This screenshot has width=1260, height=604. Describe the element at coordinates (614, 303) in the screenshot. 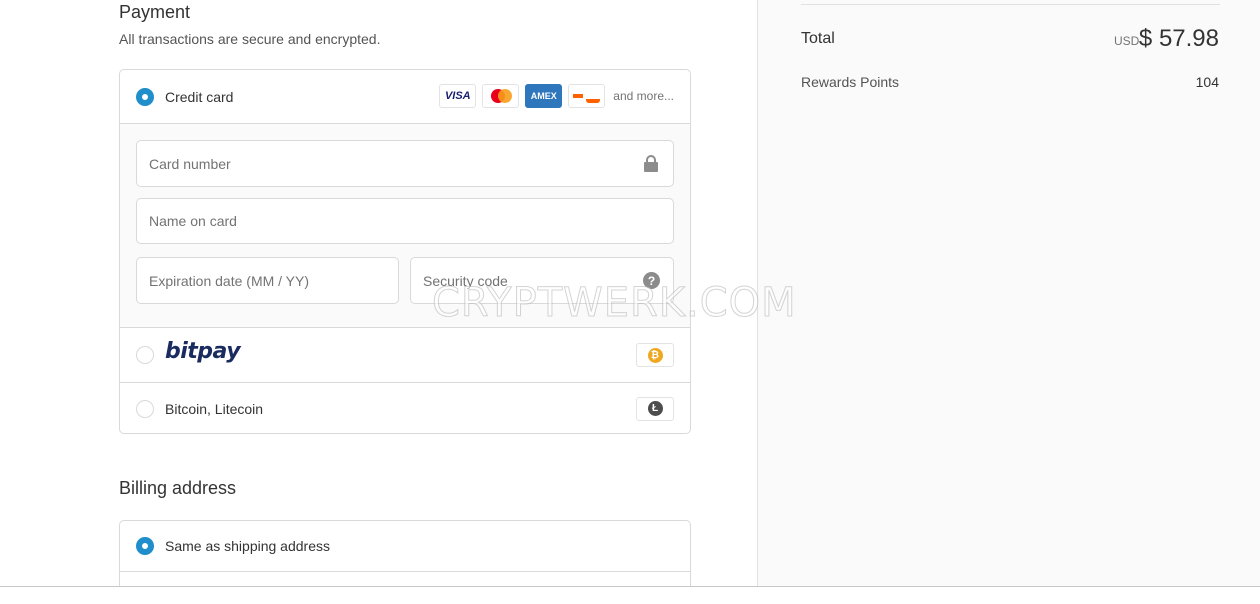

I see `watermark: CRYPTWERK.COM` at that location.